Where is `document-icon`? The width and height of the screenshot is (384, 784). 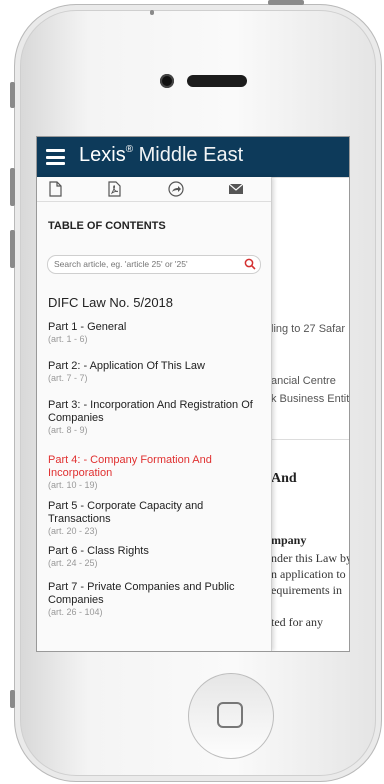 document-icon is located at coordinates (55, 189).